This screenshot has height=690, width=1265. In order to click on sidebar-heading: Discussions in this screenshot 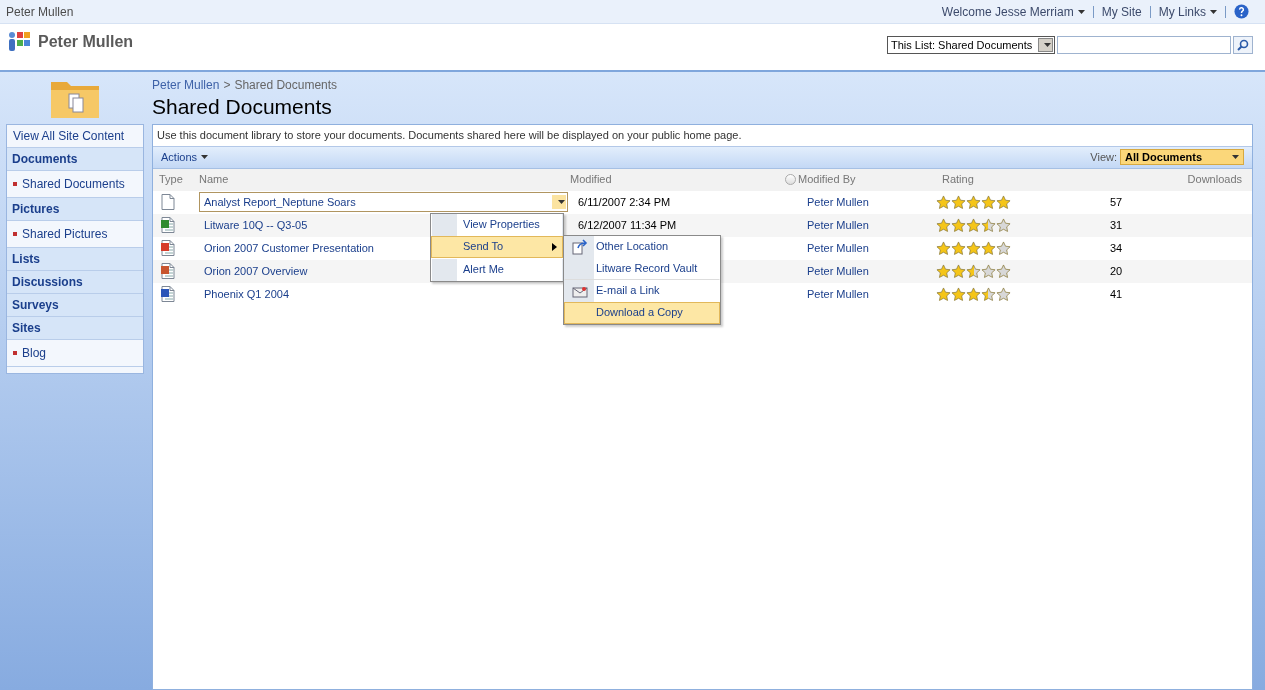, I will do `click(75, 282)`.